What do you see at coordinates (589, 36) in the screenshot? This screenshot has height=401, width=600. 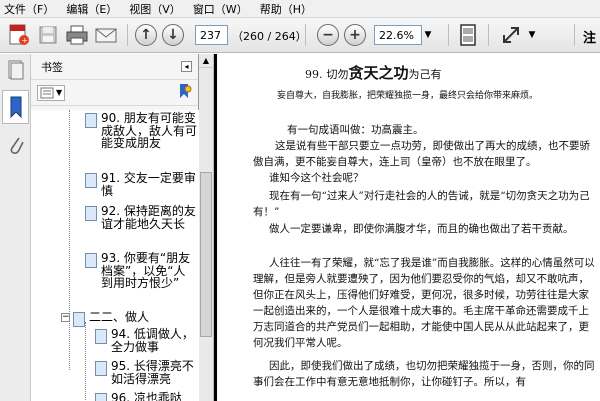 I see `annotation-label: 注` at bounding box center [589, 36].